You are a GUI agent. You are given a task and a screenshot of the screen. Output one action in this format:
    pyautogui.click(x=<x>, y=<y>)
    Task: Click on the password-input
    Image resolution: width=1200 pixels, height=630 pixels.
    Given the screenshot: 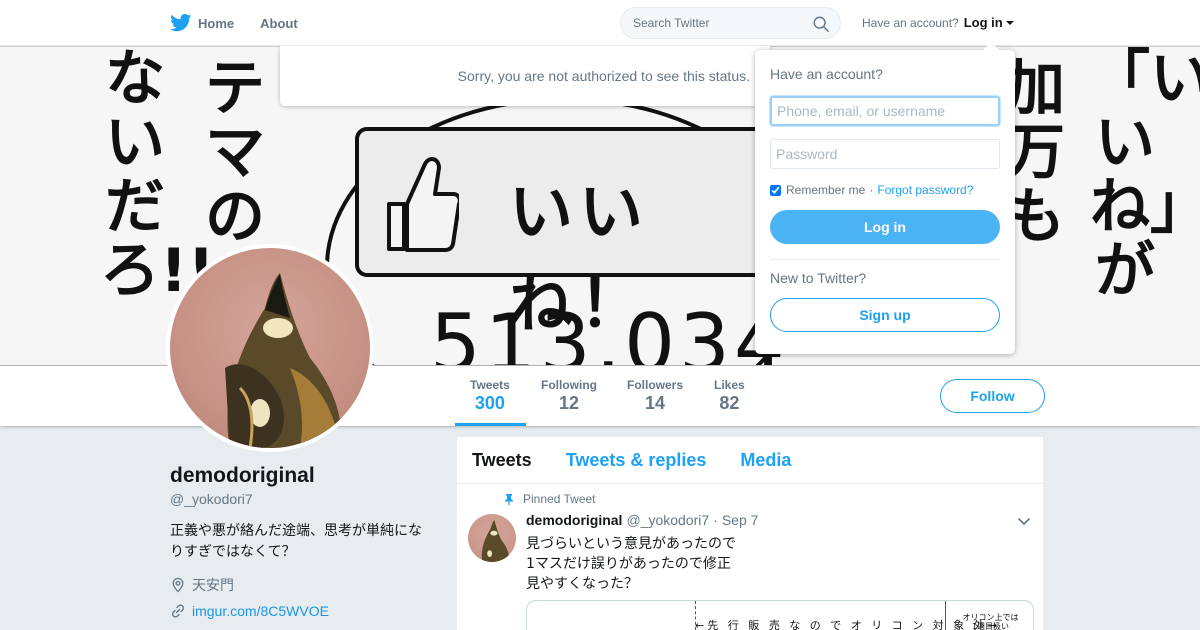 What is the action you would take?
    pyautogui.click(x=885, y=154)
    